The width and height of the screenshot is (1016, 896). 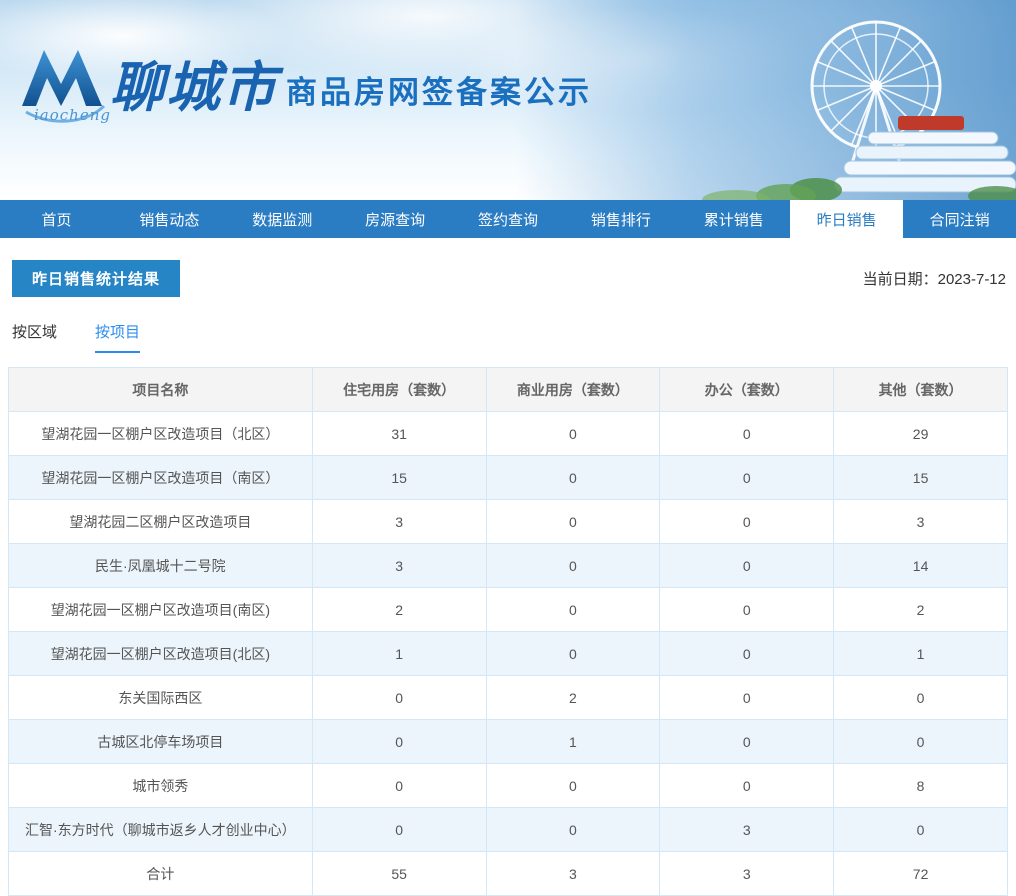 What do you see at coordinates (847, 219) in the screenshot?
I see `nav-item-7: 昨日销售` at bounding box center [847, 219].